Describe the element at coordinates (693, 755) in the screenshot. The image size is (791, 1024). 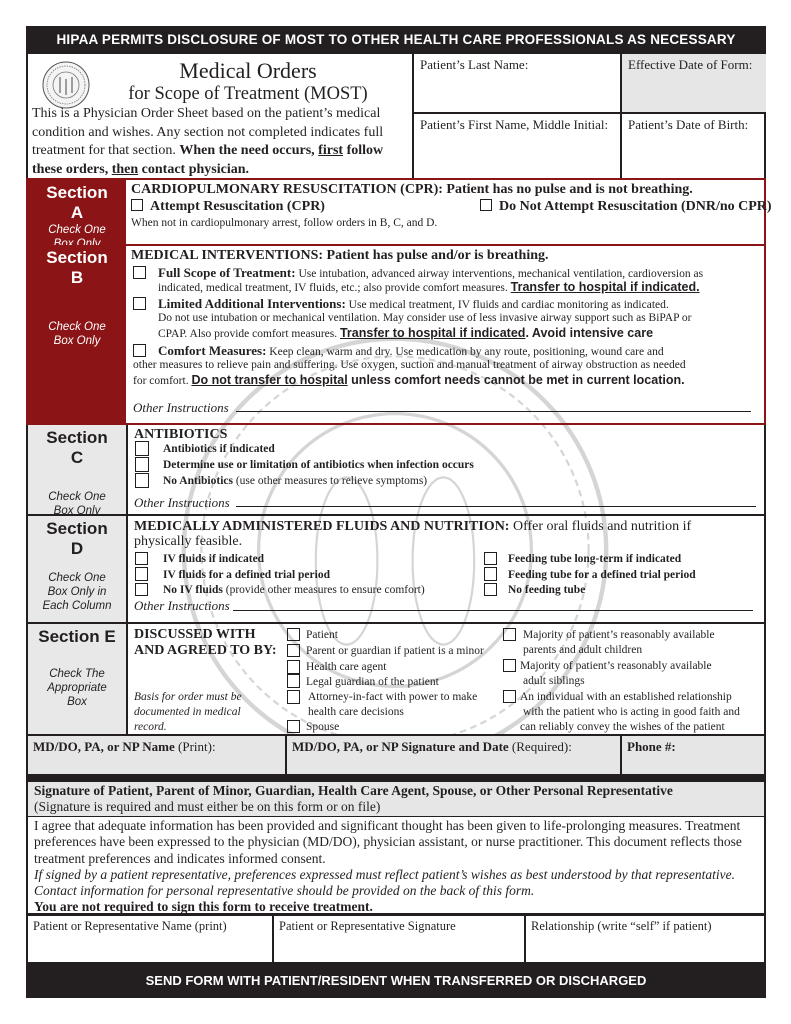
I see `physician-phone-field: Phone #:` at that location.